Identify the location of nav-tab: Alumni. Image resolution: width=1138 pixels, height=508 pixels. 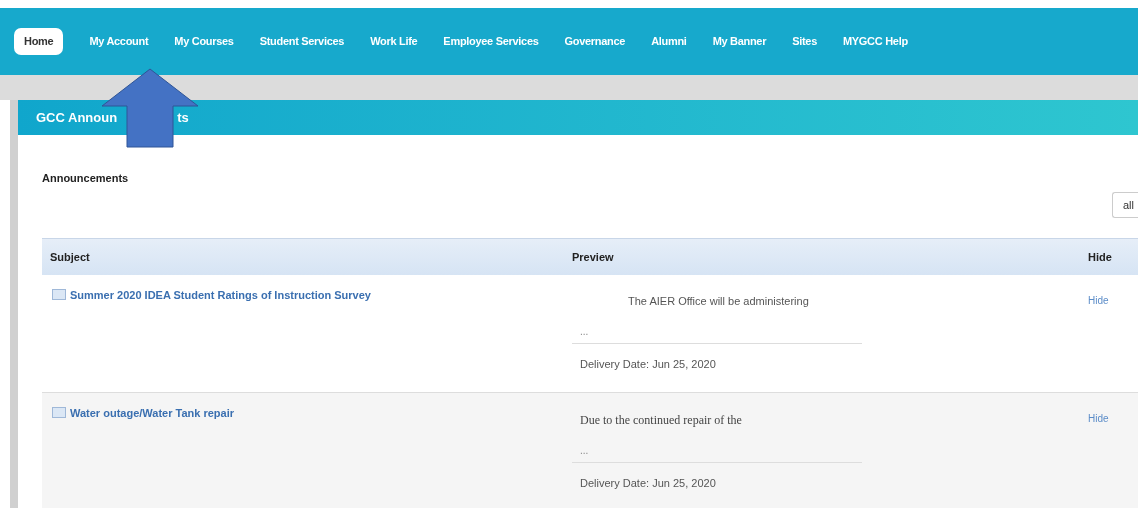
(669, 41).